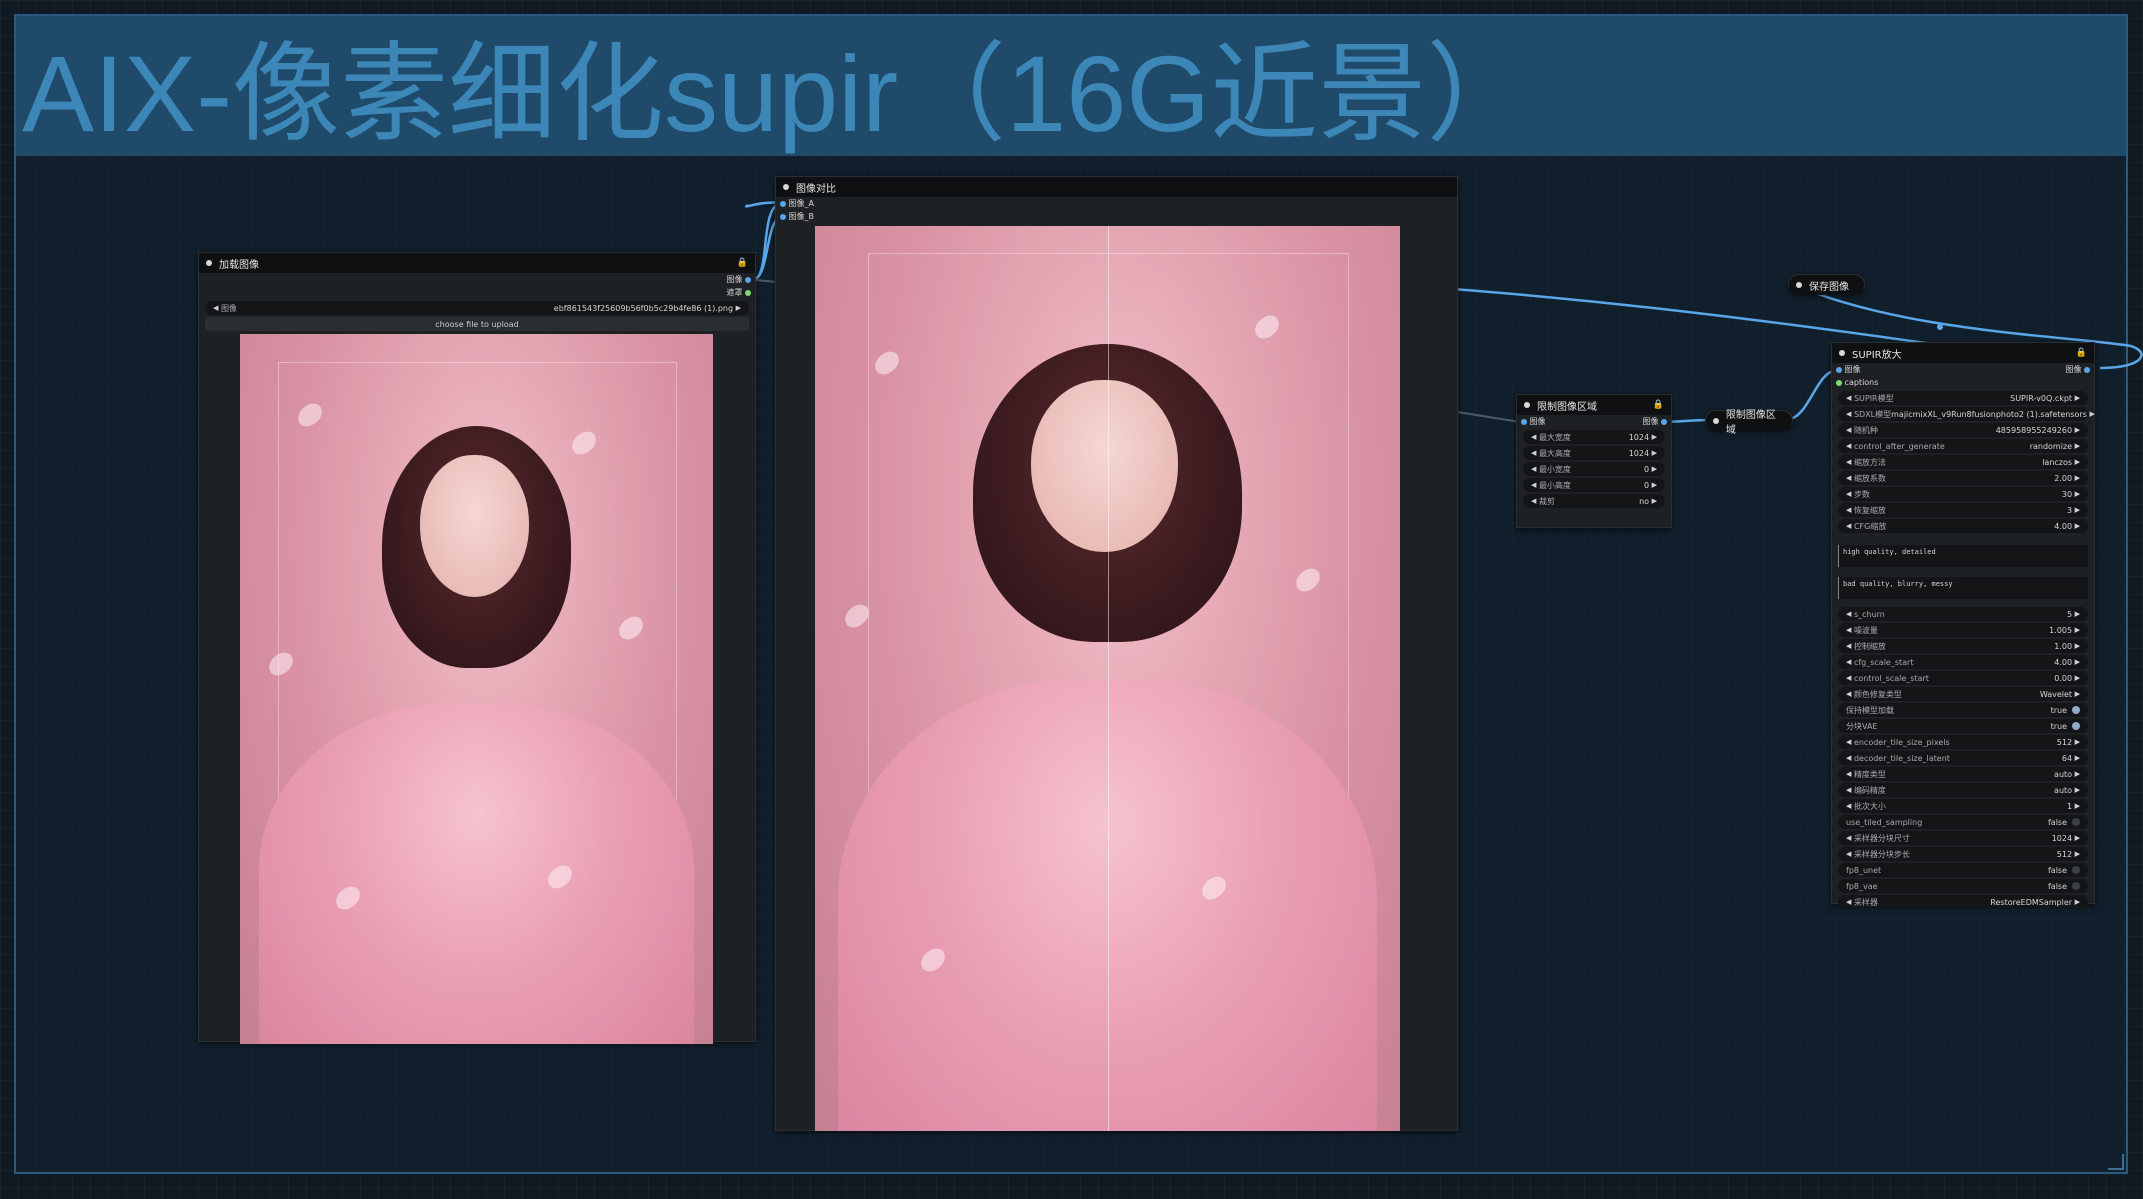 The image size is (2143, 1199). What do you see at coordinates (1963, 838) in the screenshot?
I see `widget-row: ◀ 采样器分块尺寸 1024 ▶` at bounding box center [1963, 838].